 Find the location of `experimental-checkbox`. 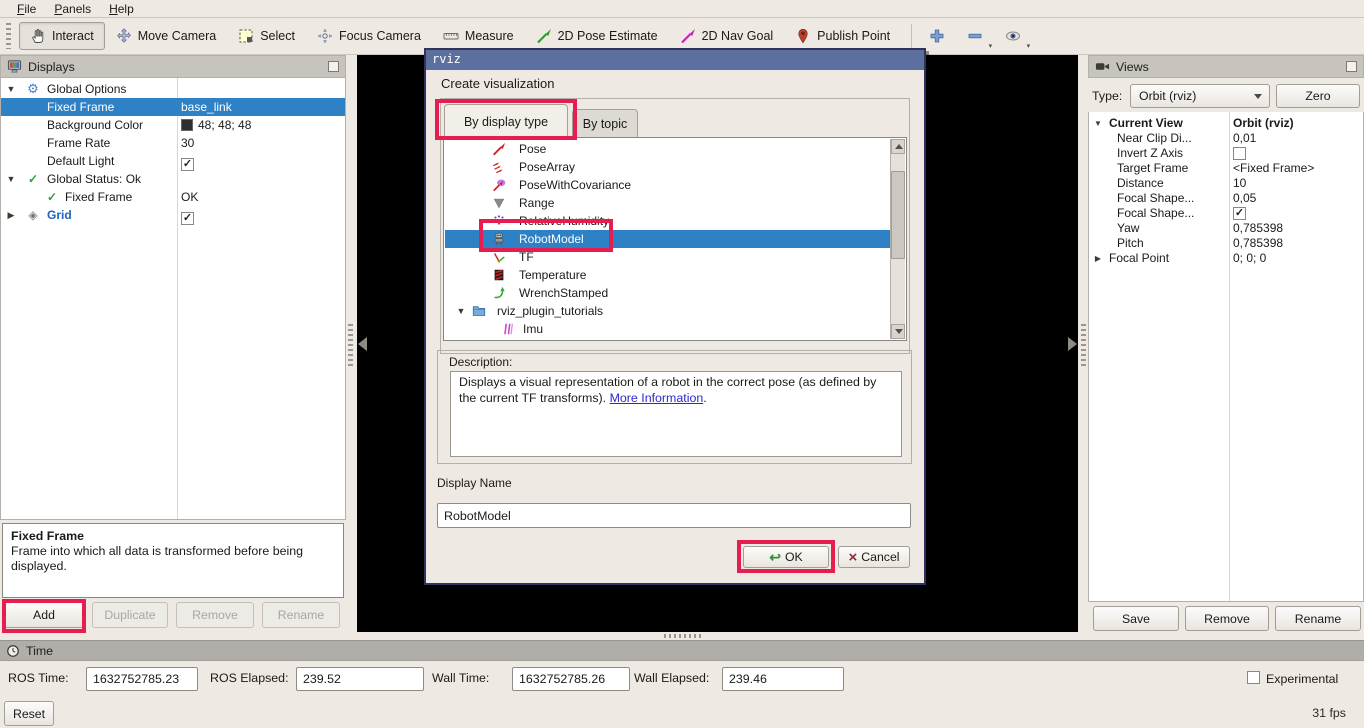

experimental-checkbox is located at coordinates (1253, 677).